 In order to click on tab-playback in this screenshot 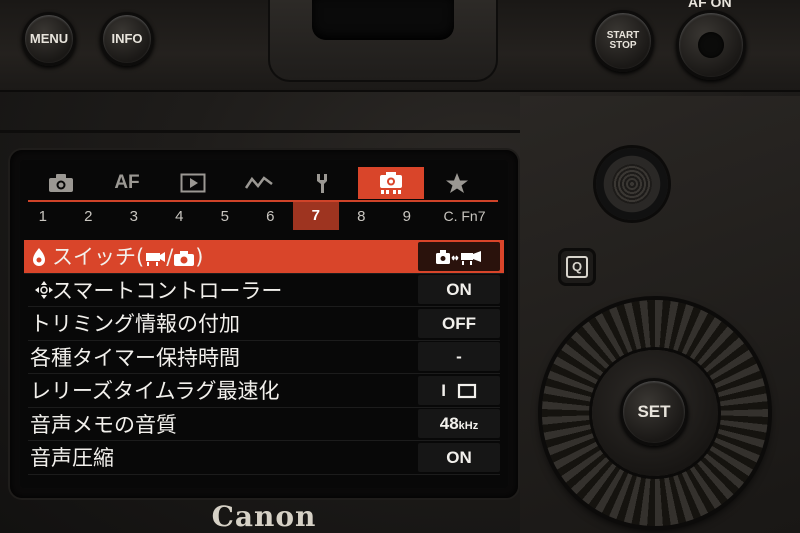, I will do `click(193, 183)`.